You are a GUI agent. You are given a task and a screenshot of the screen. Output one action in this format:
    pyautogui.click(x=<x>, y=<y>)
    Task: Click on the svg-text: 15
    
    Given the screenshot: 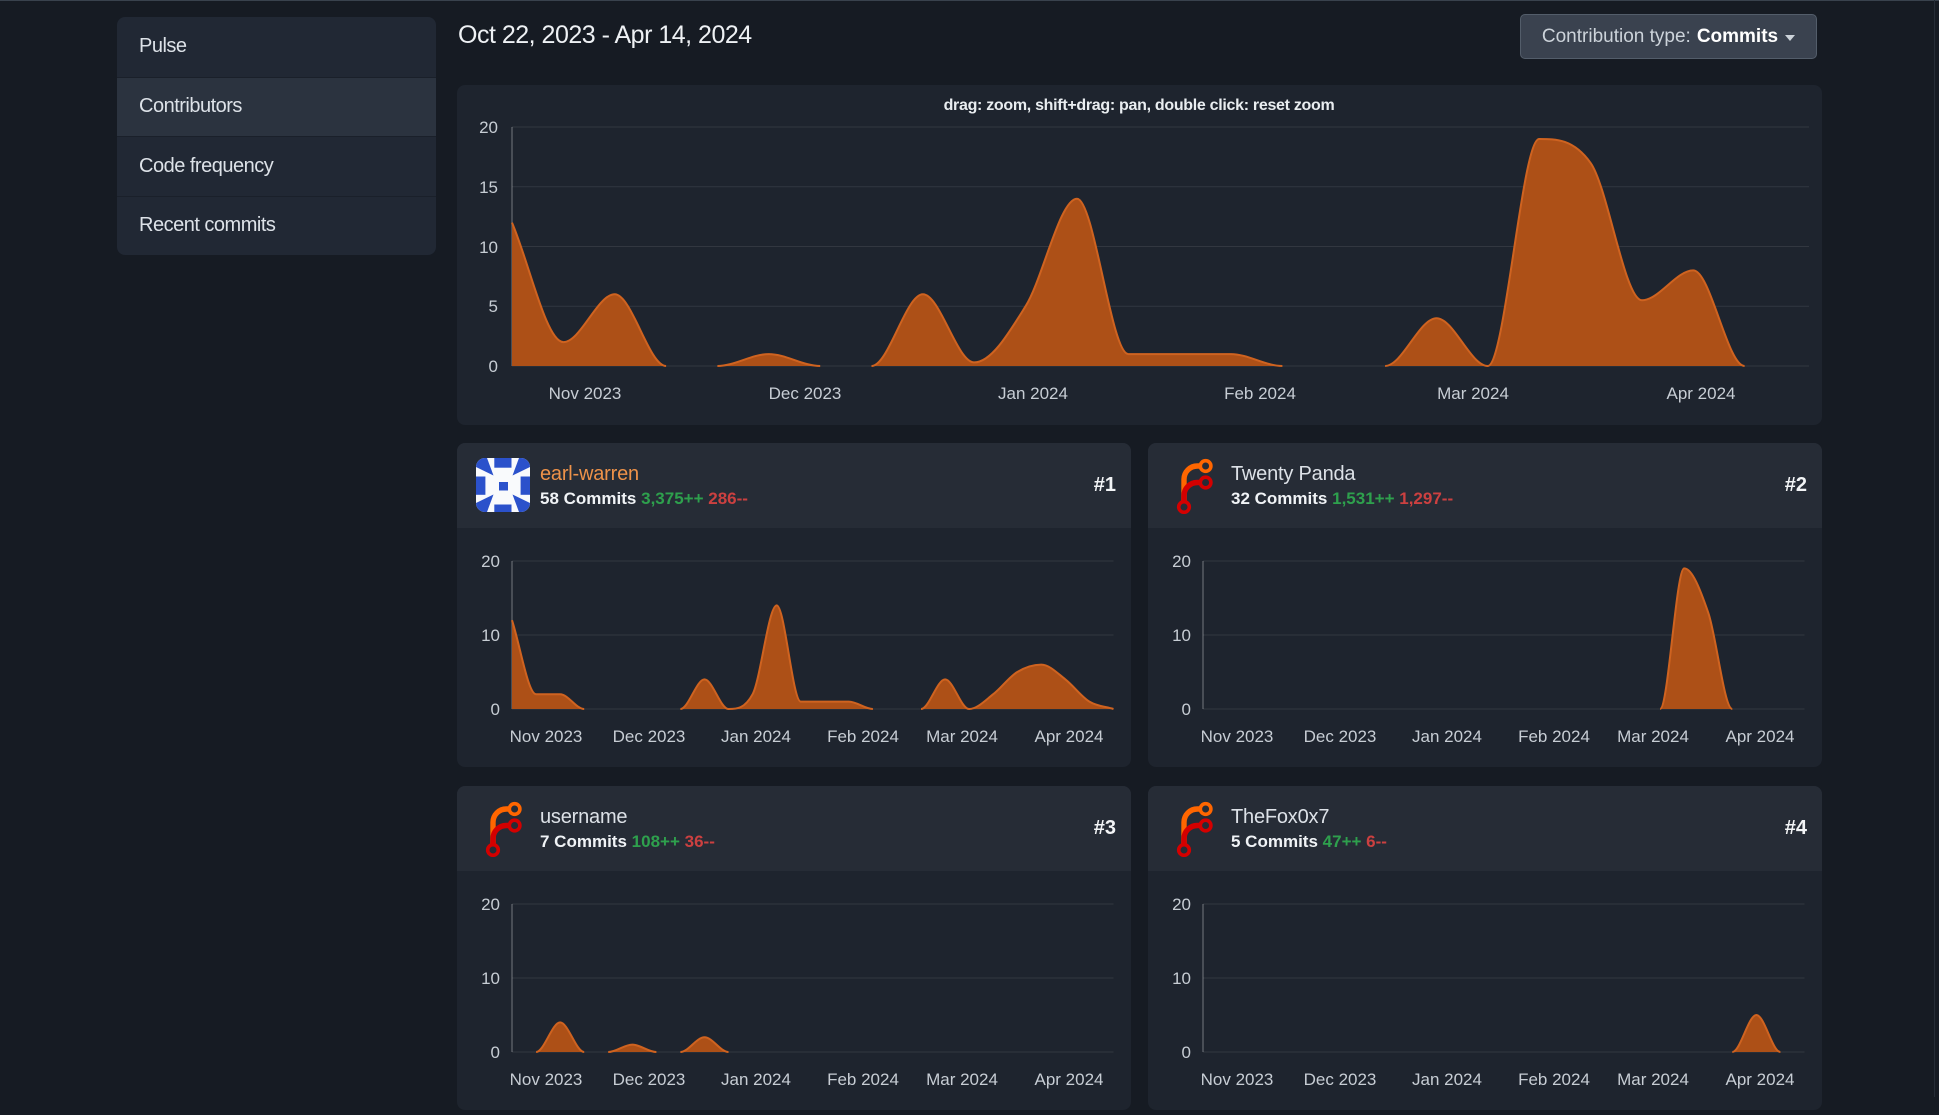 What is the action you would take?
    pyautogui.click(x=488, y=187)
    